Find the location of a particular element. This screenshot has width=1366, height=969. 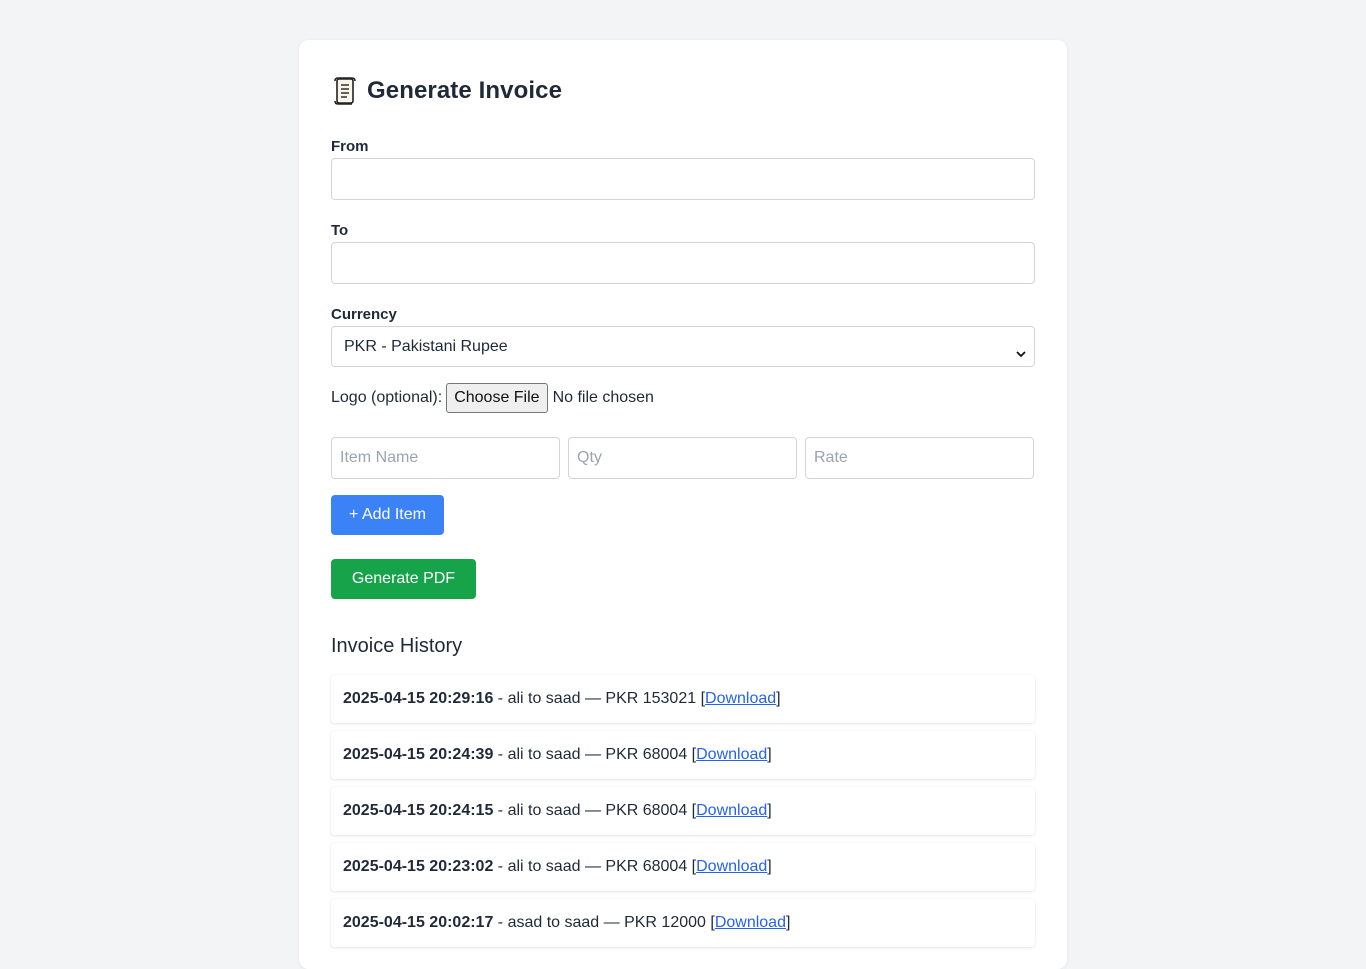

currency-label: Currency is located at coordinates (364, 314).